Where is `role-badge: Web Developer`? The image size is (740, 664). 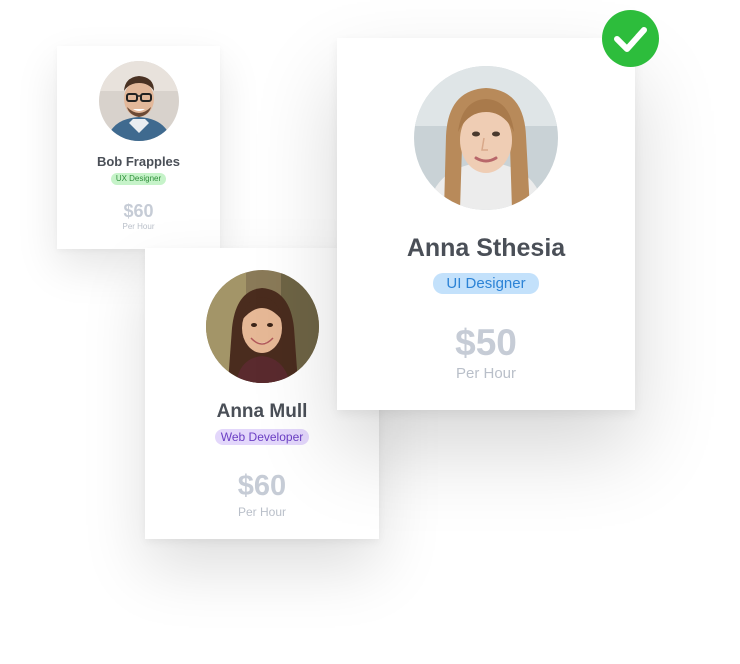 role-badge: Web Developer is located at coordinates (262, 437).